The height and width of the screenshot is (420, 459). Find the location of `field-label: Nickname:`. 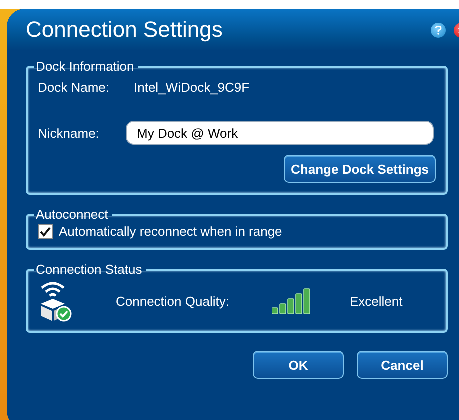

field-label: Nickname: is located at coordinates (69, 133).